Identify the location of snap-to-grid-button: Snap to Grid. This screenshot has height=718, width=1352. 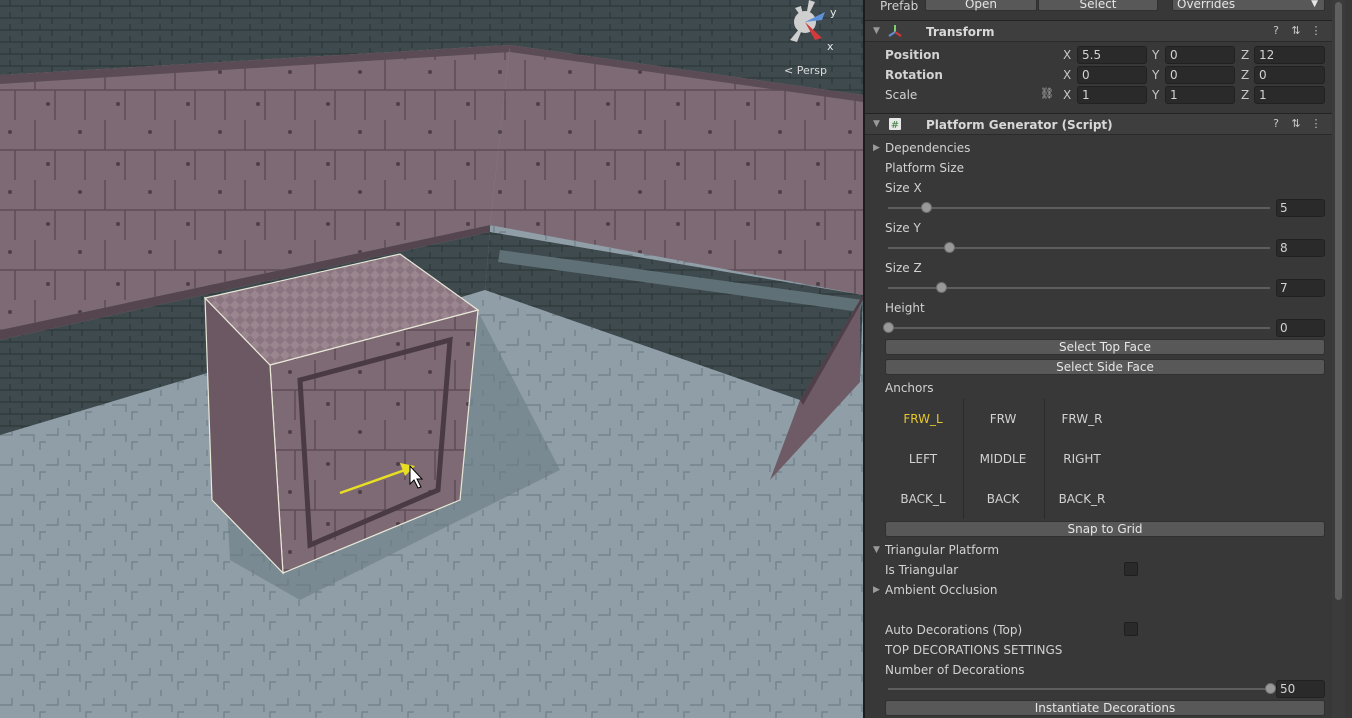
(1105, 529).